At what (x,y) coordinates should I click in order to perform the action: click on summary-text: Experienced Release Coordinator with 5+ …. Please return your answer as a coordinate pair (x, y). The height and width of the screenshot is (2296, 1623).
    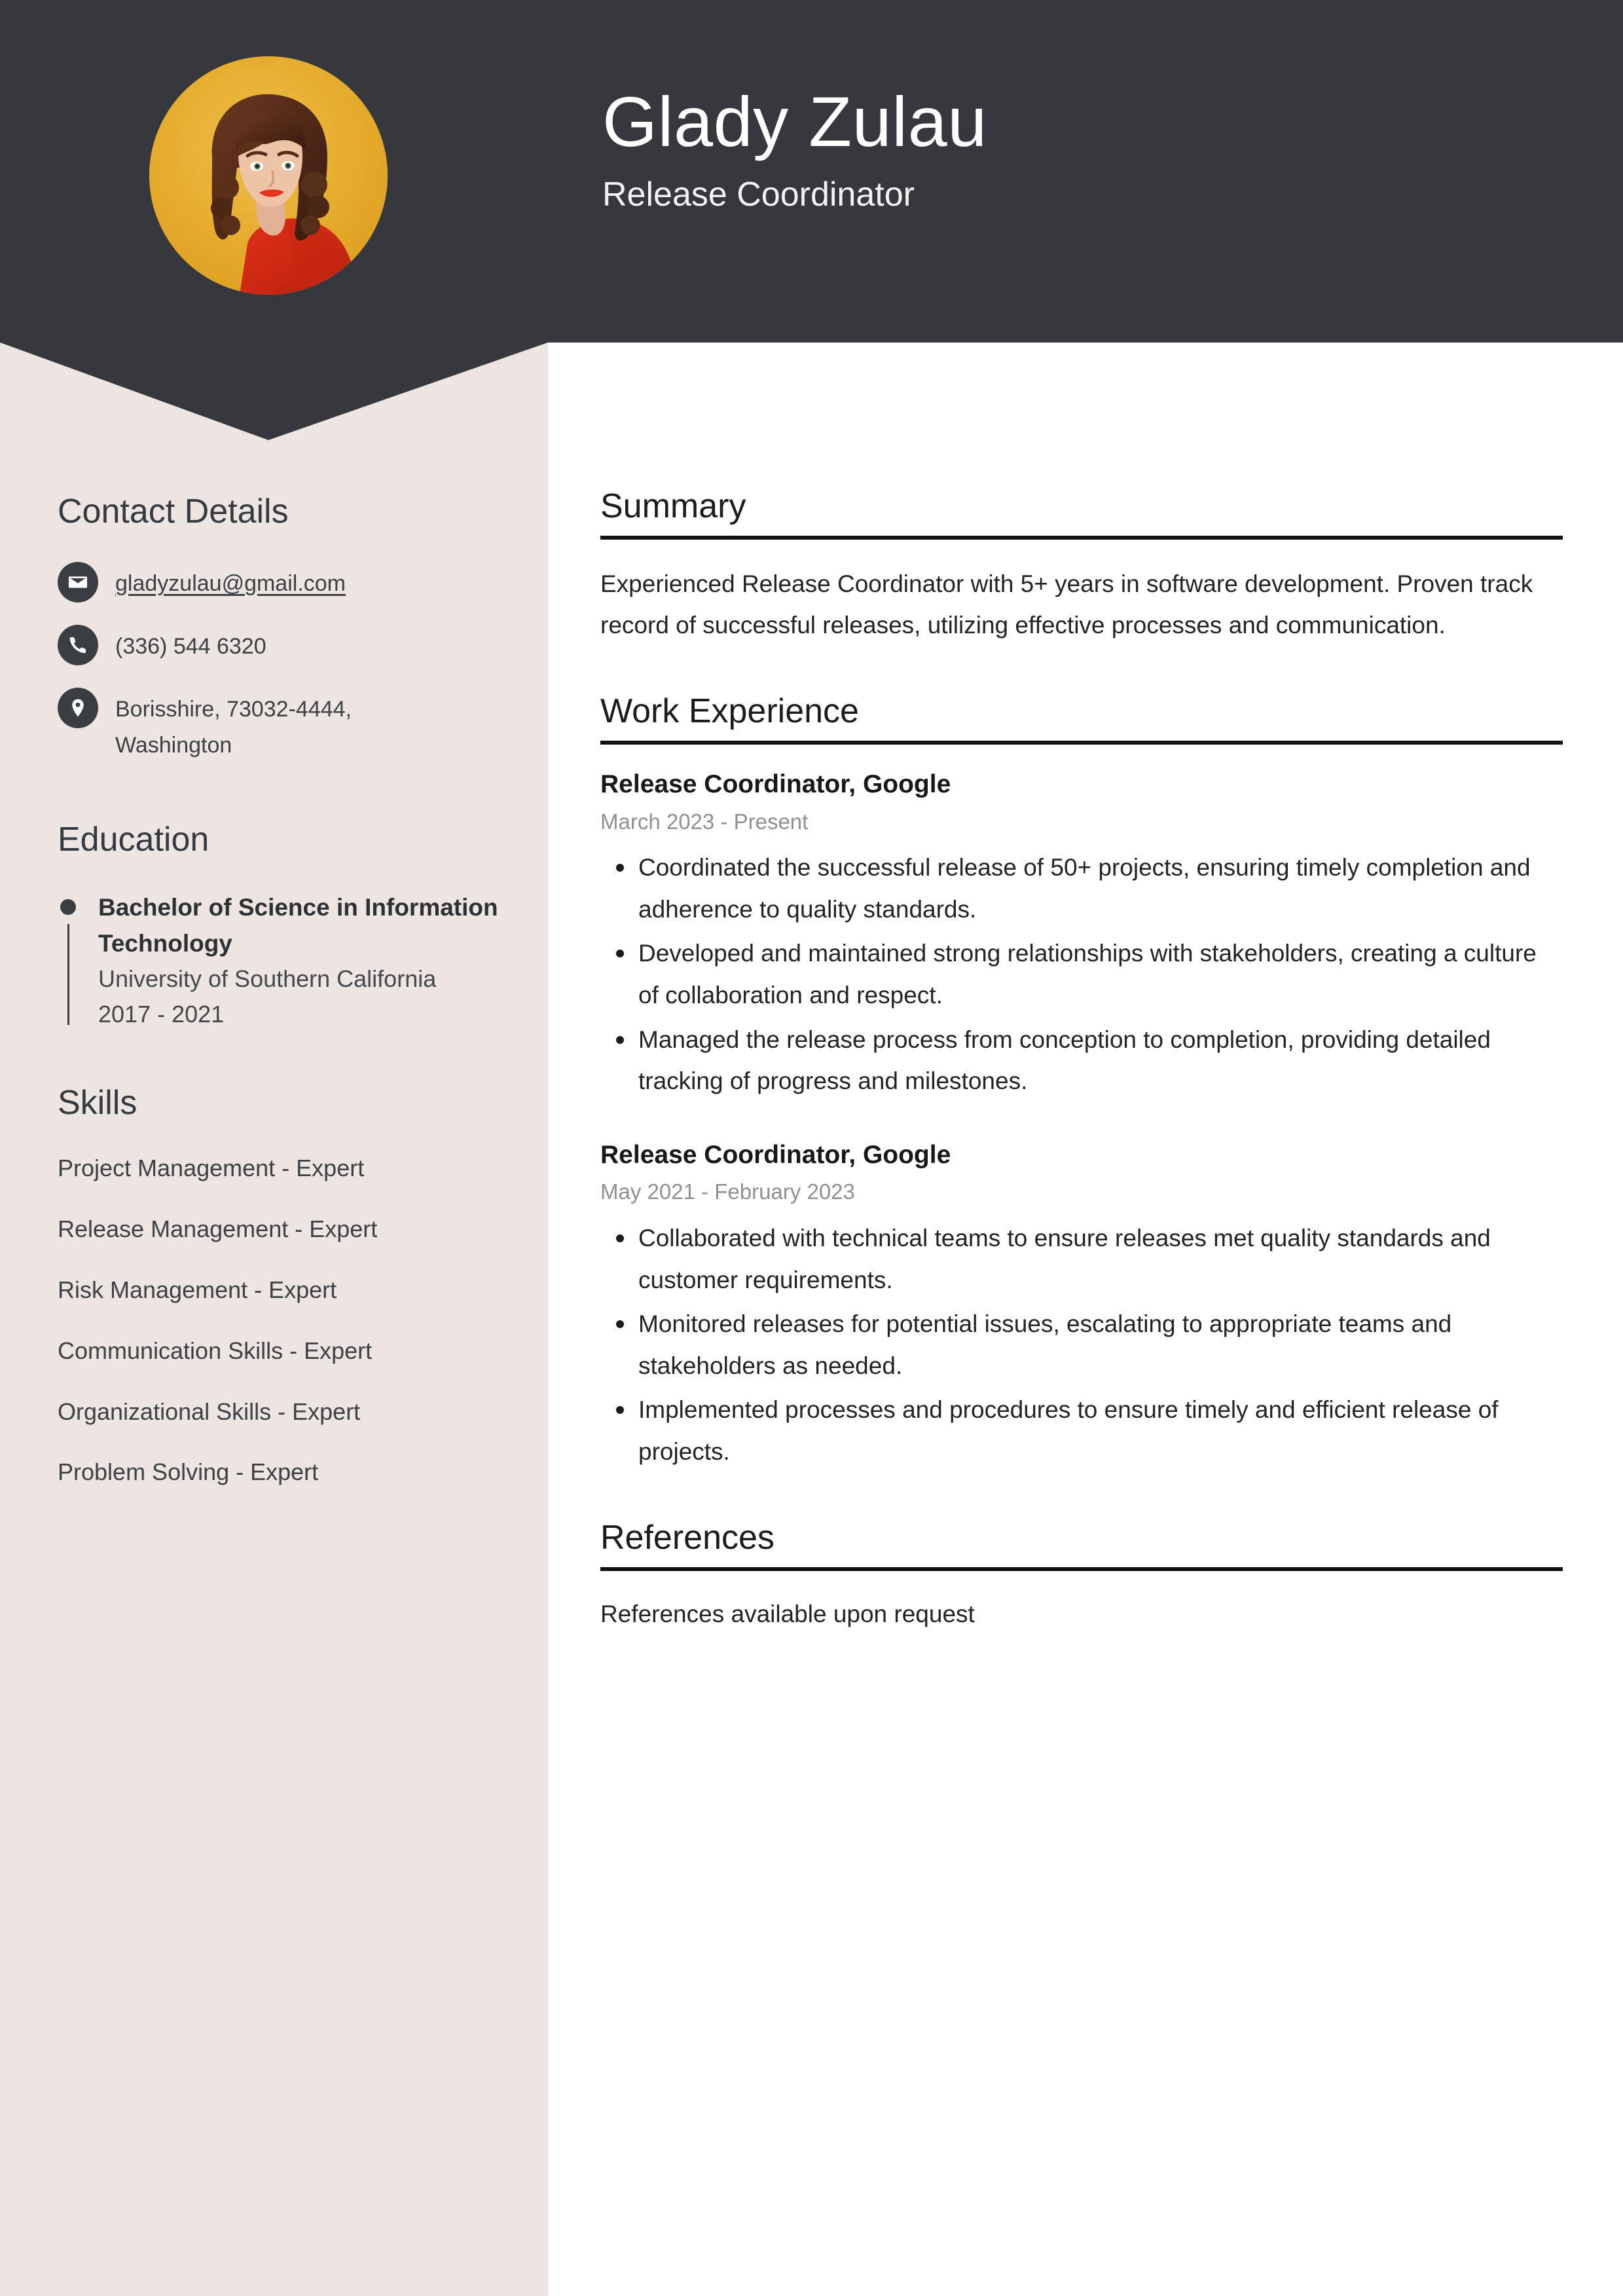
    Looking at the image, I should click on (1066, 605).